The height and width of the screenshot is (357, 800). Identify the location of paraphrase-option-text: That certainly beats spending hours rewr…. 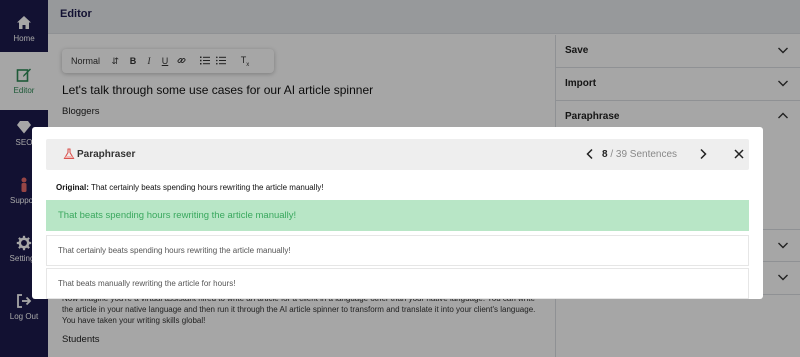
(174, 250).